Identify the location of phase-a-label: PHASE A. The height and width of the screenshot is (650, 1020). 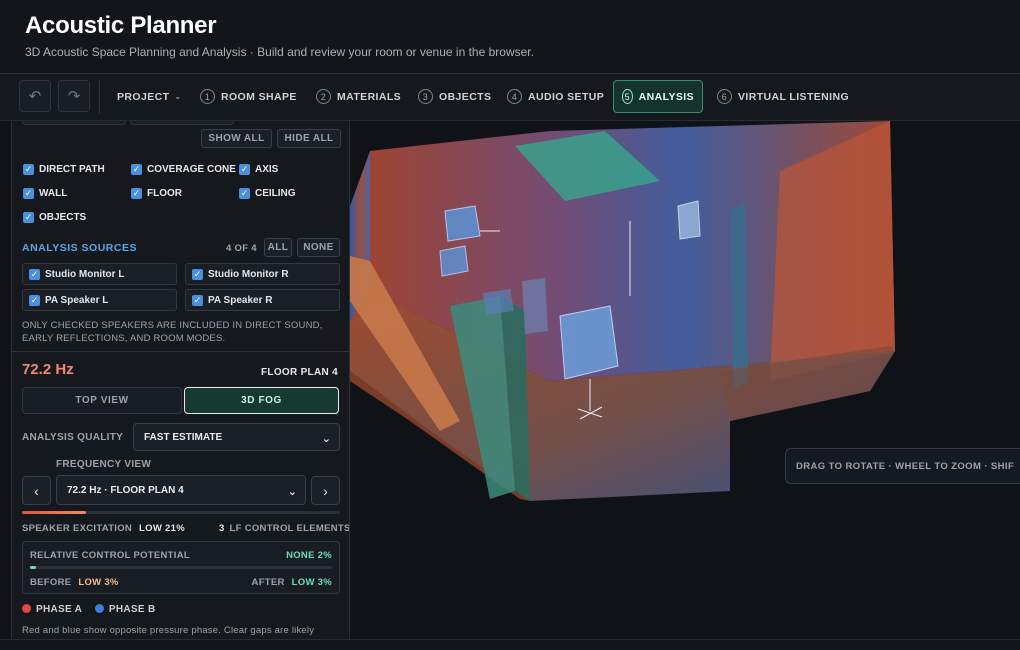
(59, 609).